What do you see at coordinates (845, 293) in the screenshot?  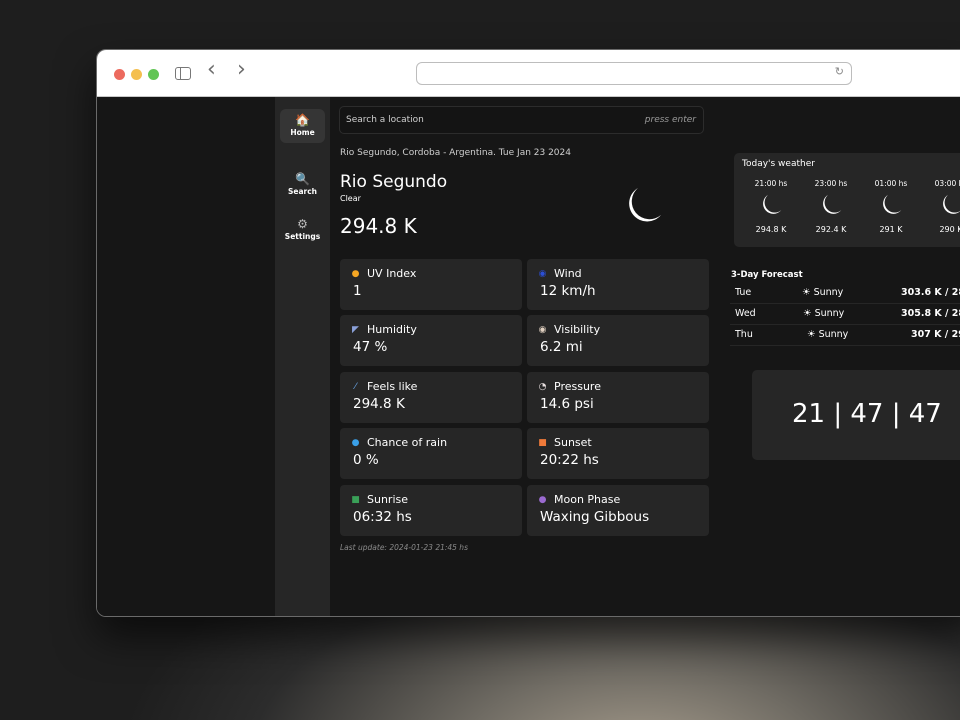 I see `forecast-row: Tue ☀ Sunny 303.6 K / 28` at bounding box center [845, 293].